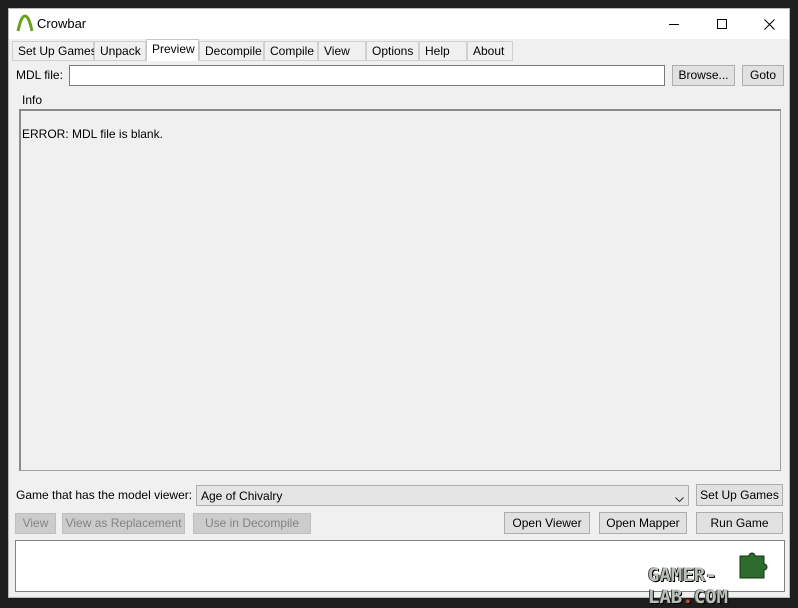  I want to click on view-as-replacement-button: View as Replacement, so click(123, 523).